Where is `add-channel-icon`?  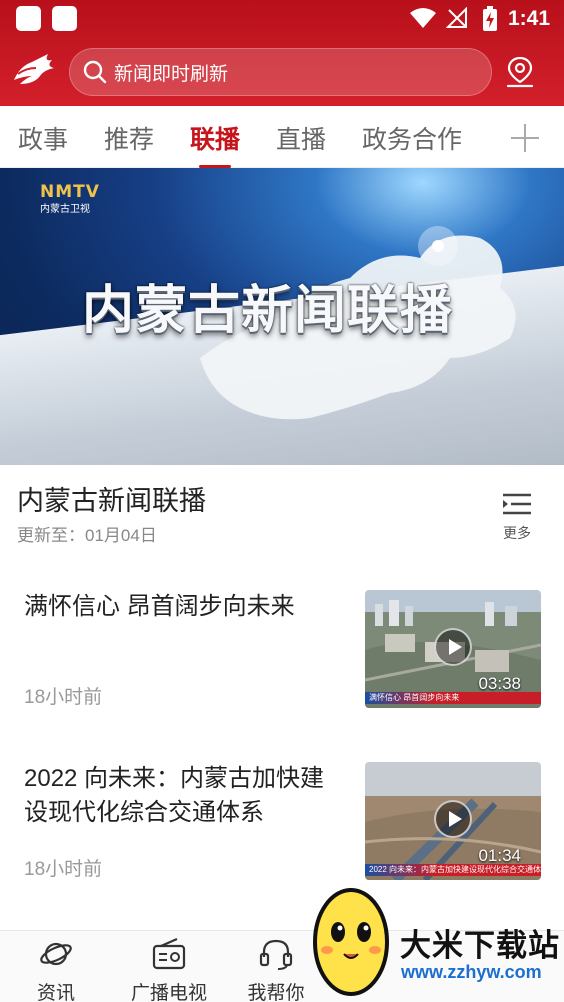
add-channel-icon is located at coordinates (525, 138).